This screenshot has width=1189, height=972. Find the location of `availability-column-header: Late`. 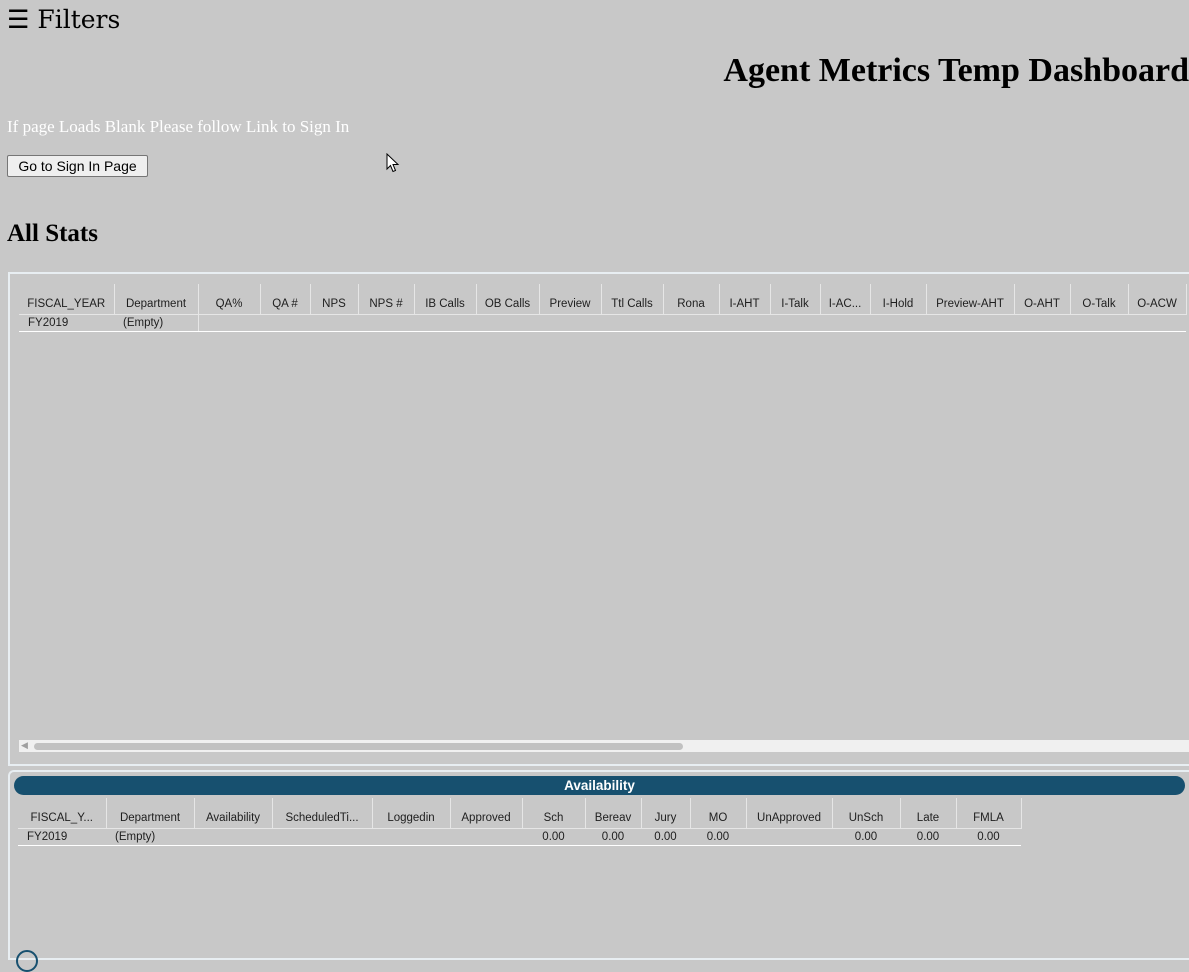

availability-column-header: Late is located at coordinates (928, 813).